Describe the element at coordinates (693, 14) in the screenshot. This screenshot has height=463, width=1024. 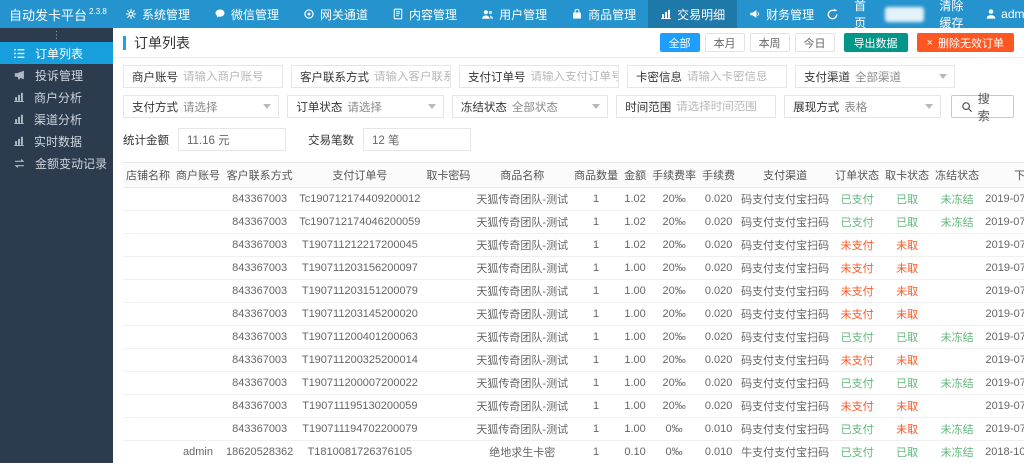
I see `top-menu-item: 交易明细` at that location.